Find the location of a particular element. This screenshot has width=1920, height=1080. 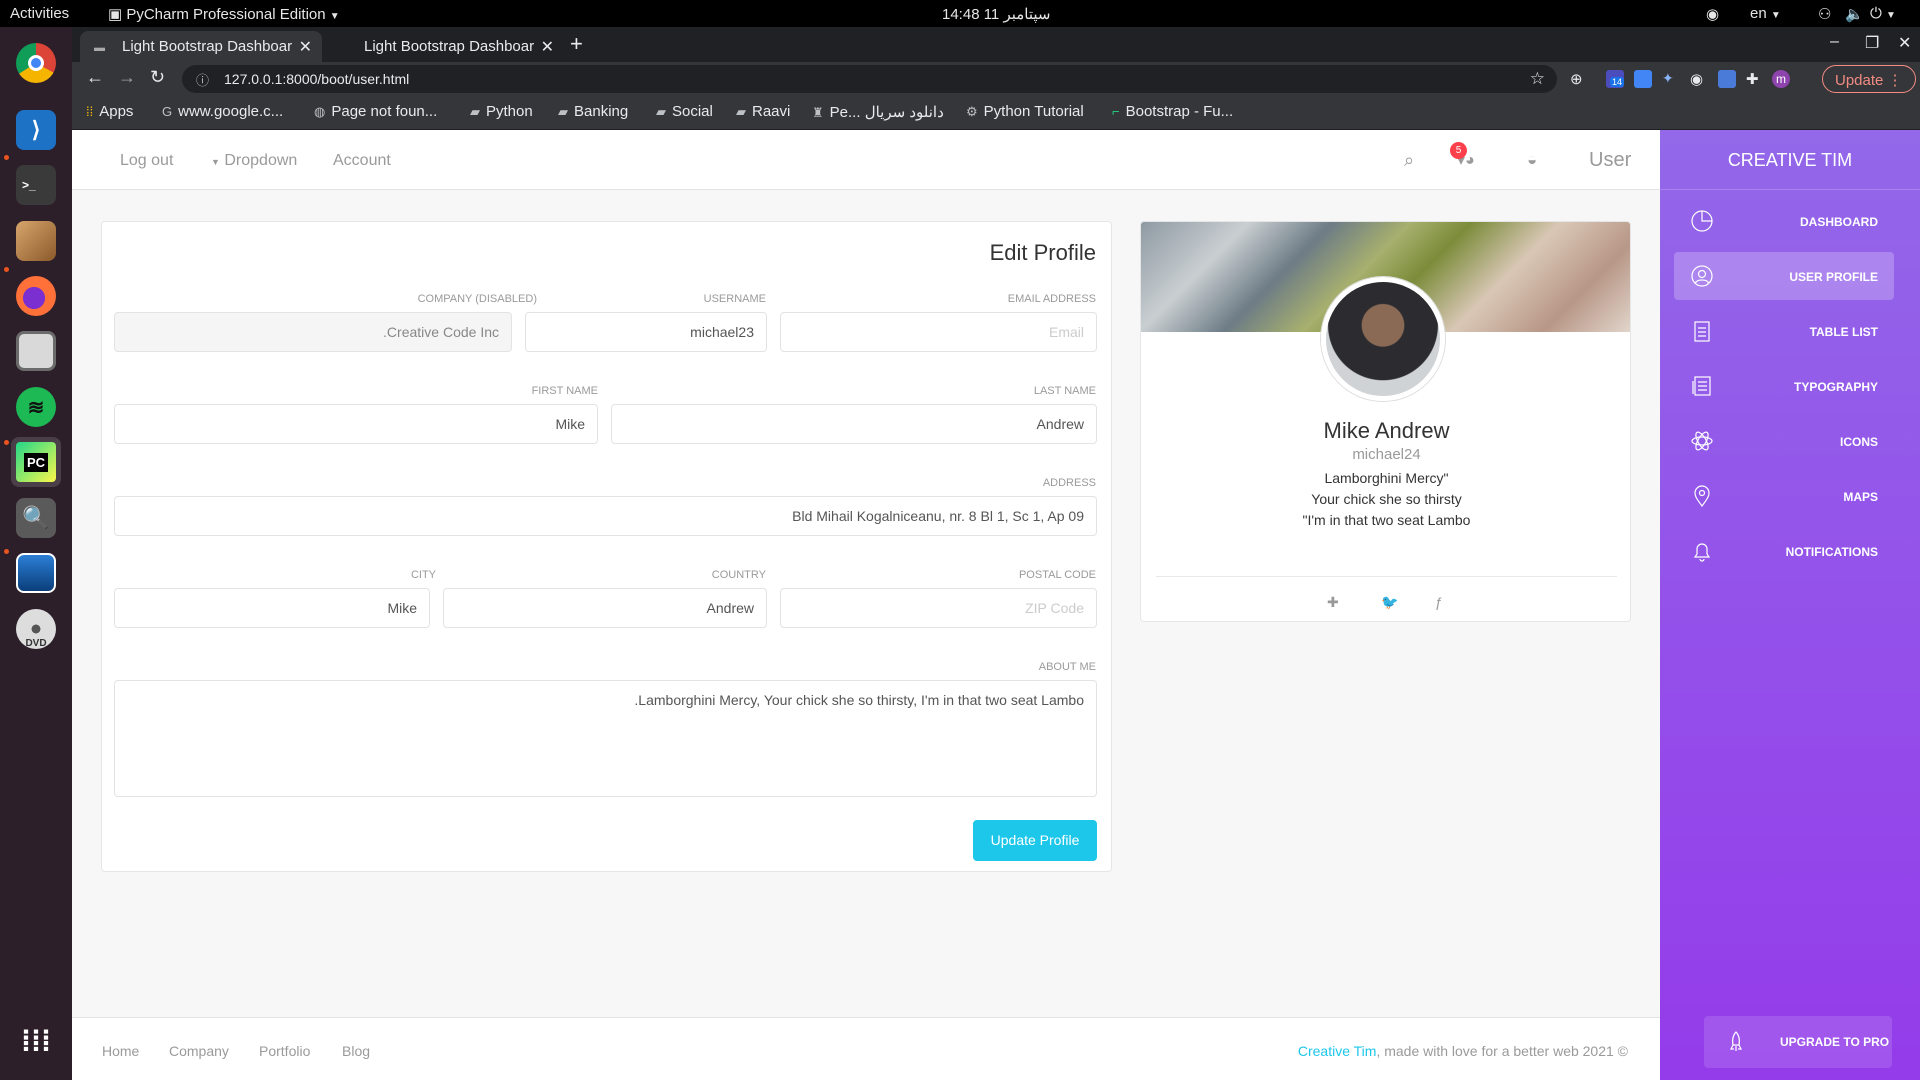

footer-link-company: Company is located at coordinates (199, 1051).